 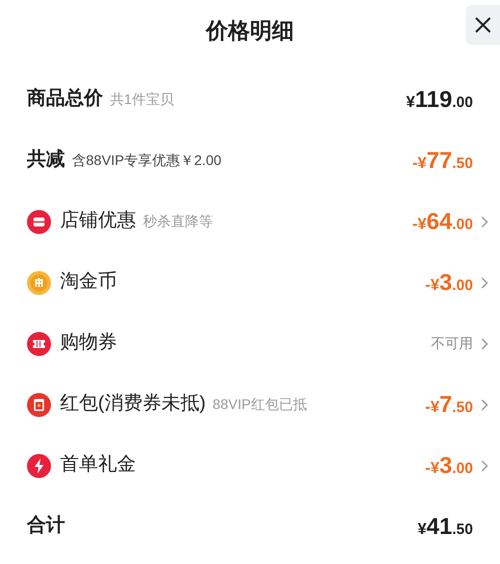 What do you see at coordinates (178, 221) in the screenshot?
I see `row-note: 秒杀直降等` at bounding box center [178, 221].